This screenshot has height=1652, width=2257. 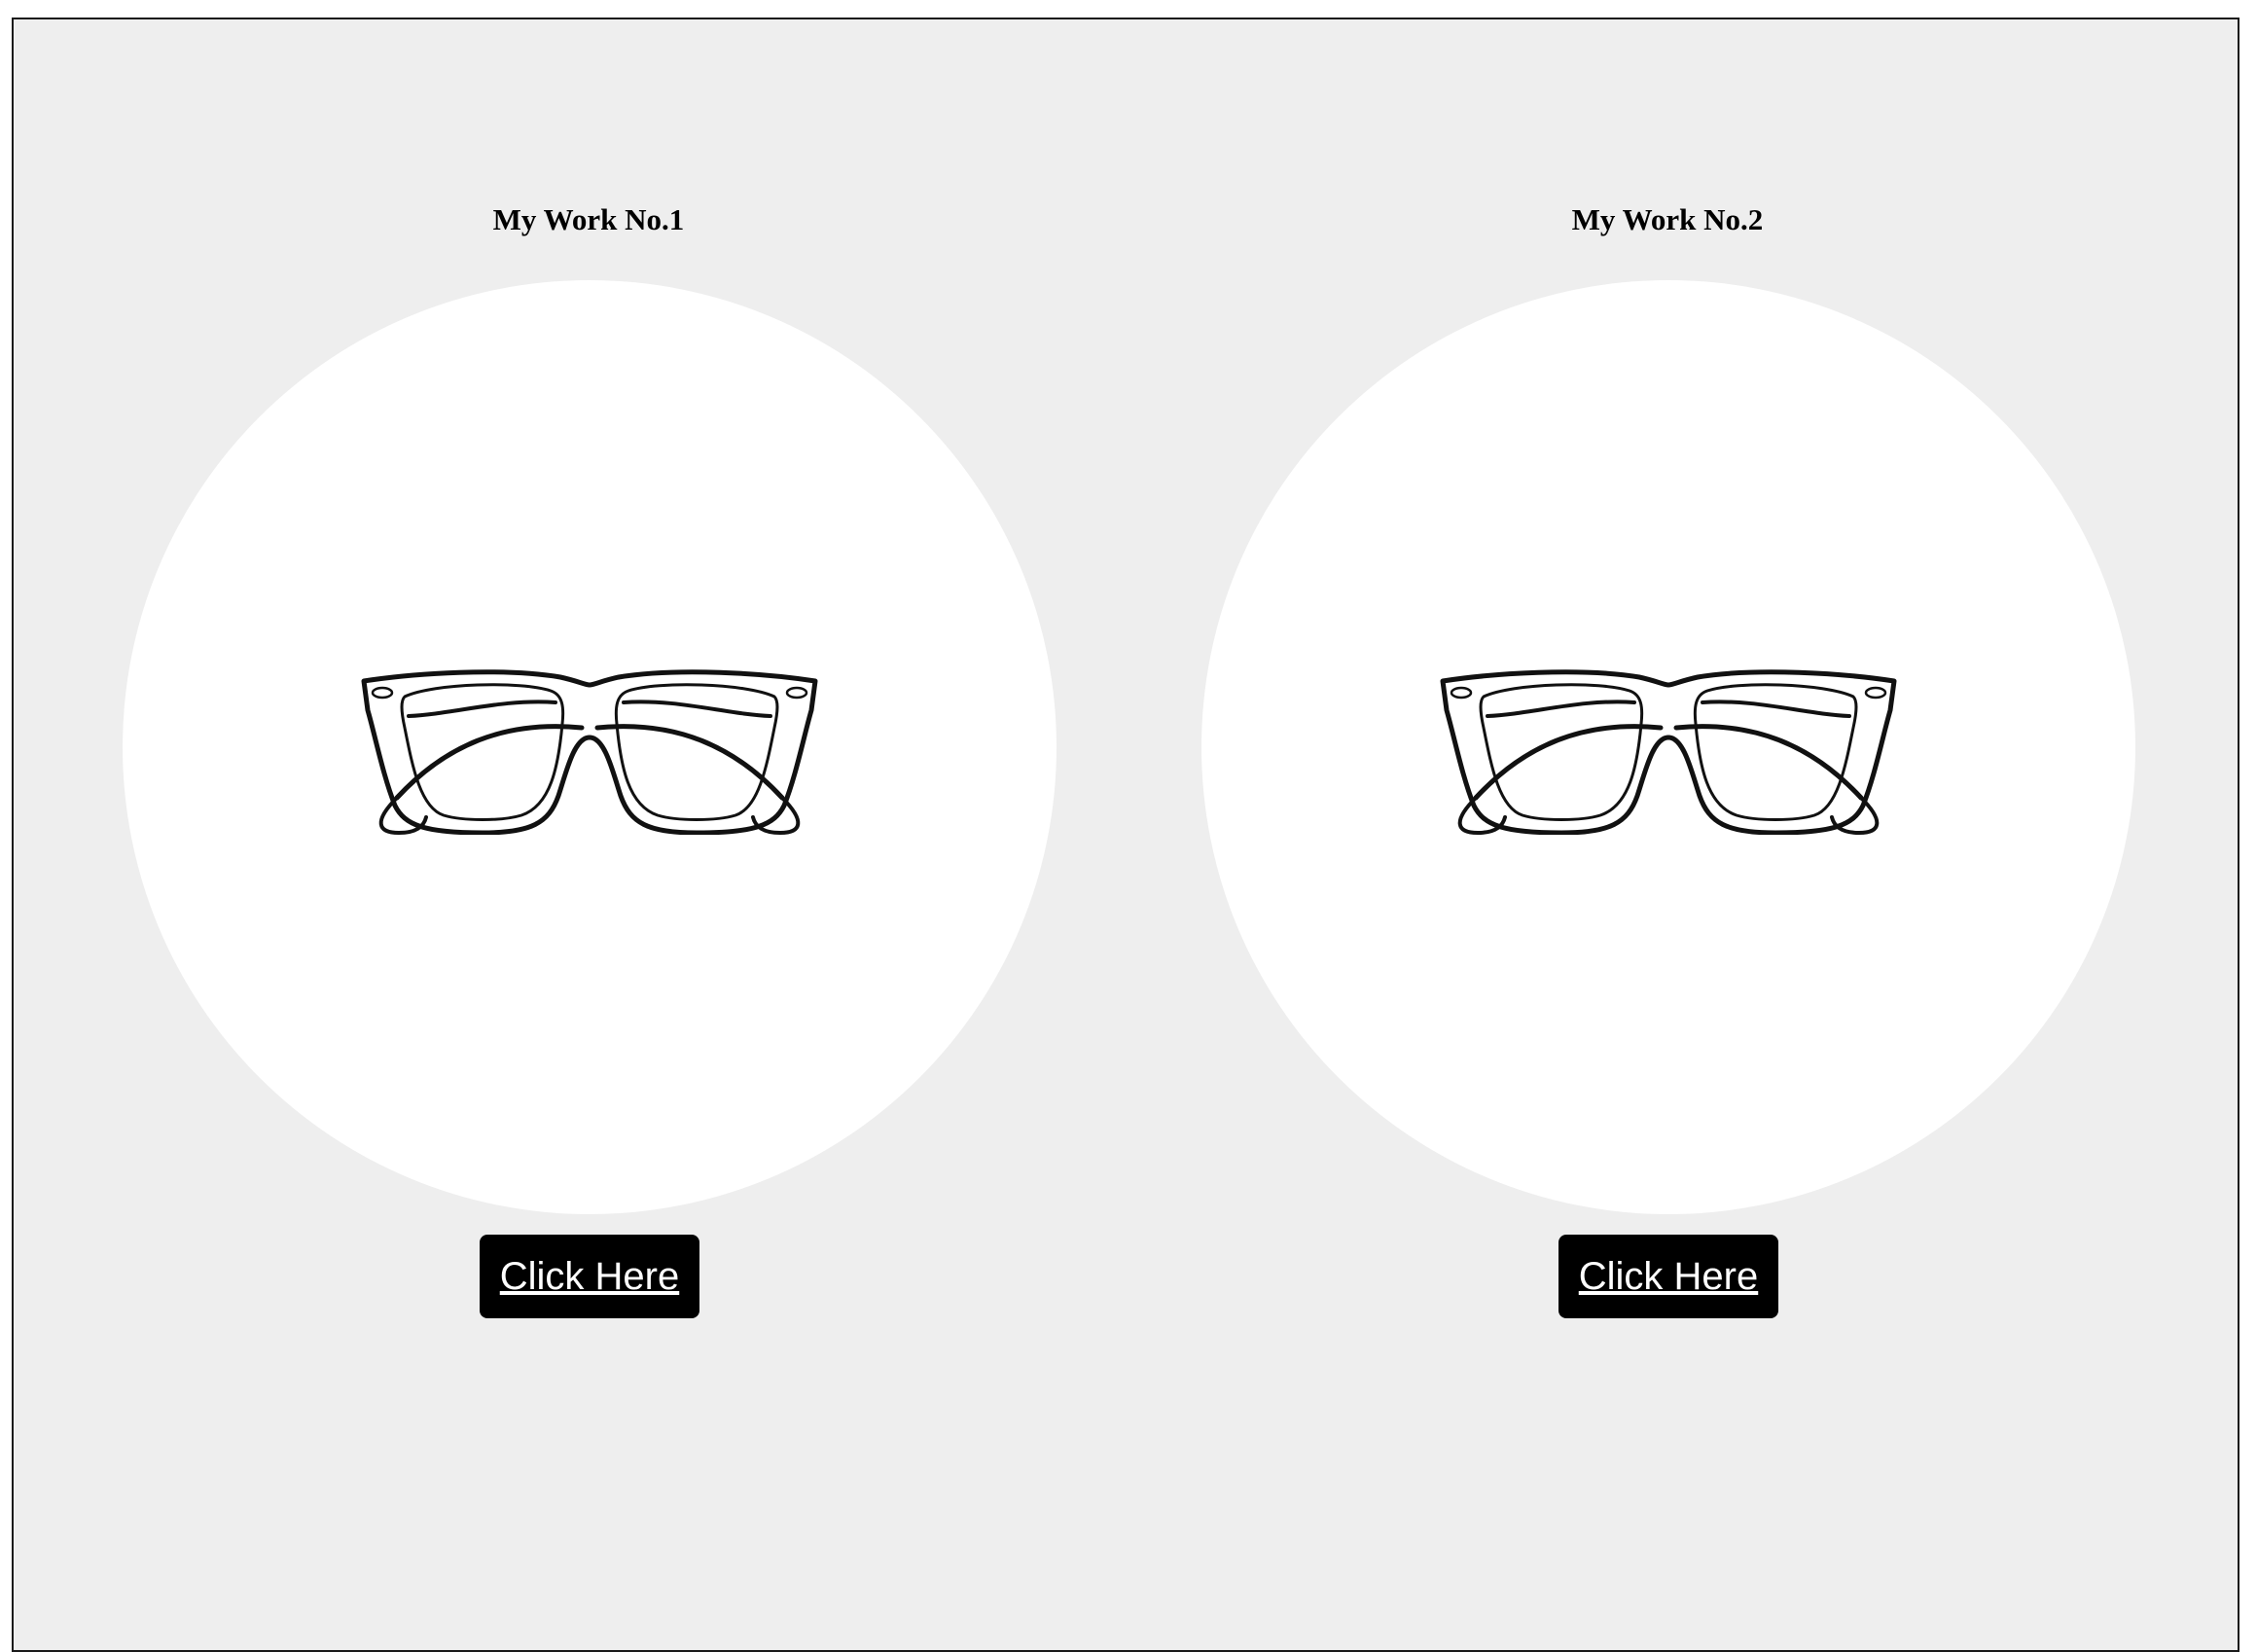 I want to click on click-here-button-1: Click Here, so click(x=589, y=1276).